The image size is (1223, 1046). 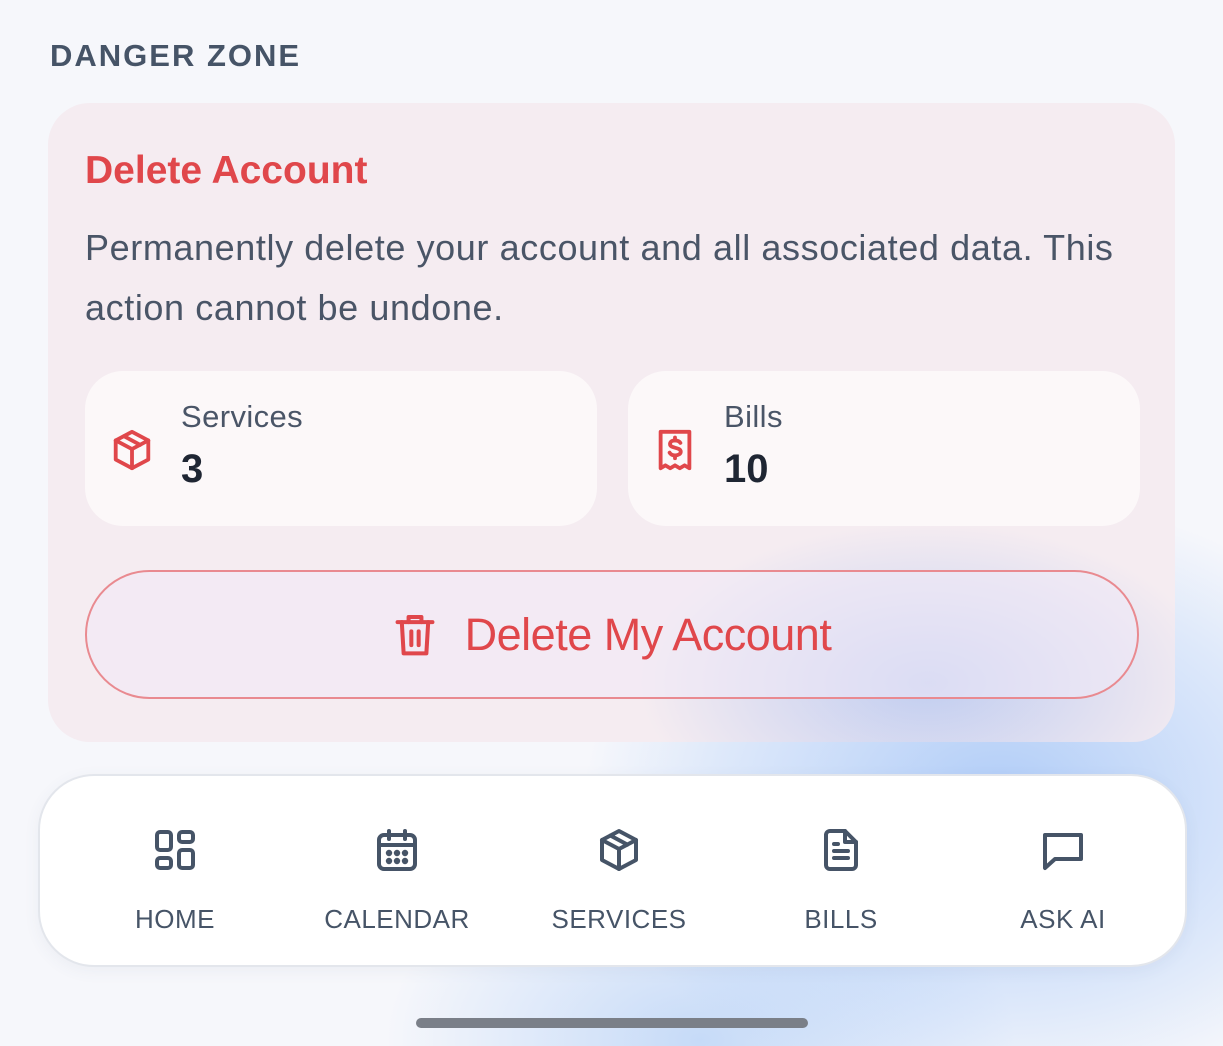 What do you see at coordinates (175, 850) in the screenshot?
I see `grid-icon` at bounding box center [175, 850].